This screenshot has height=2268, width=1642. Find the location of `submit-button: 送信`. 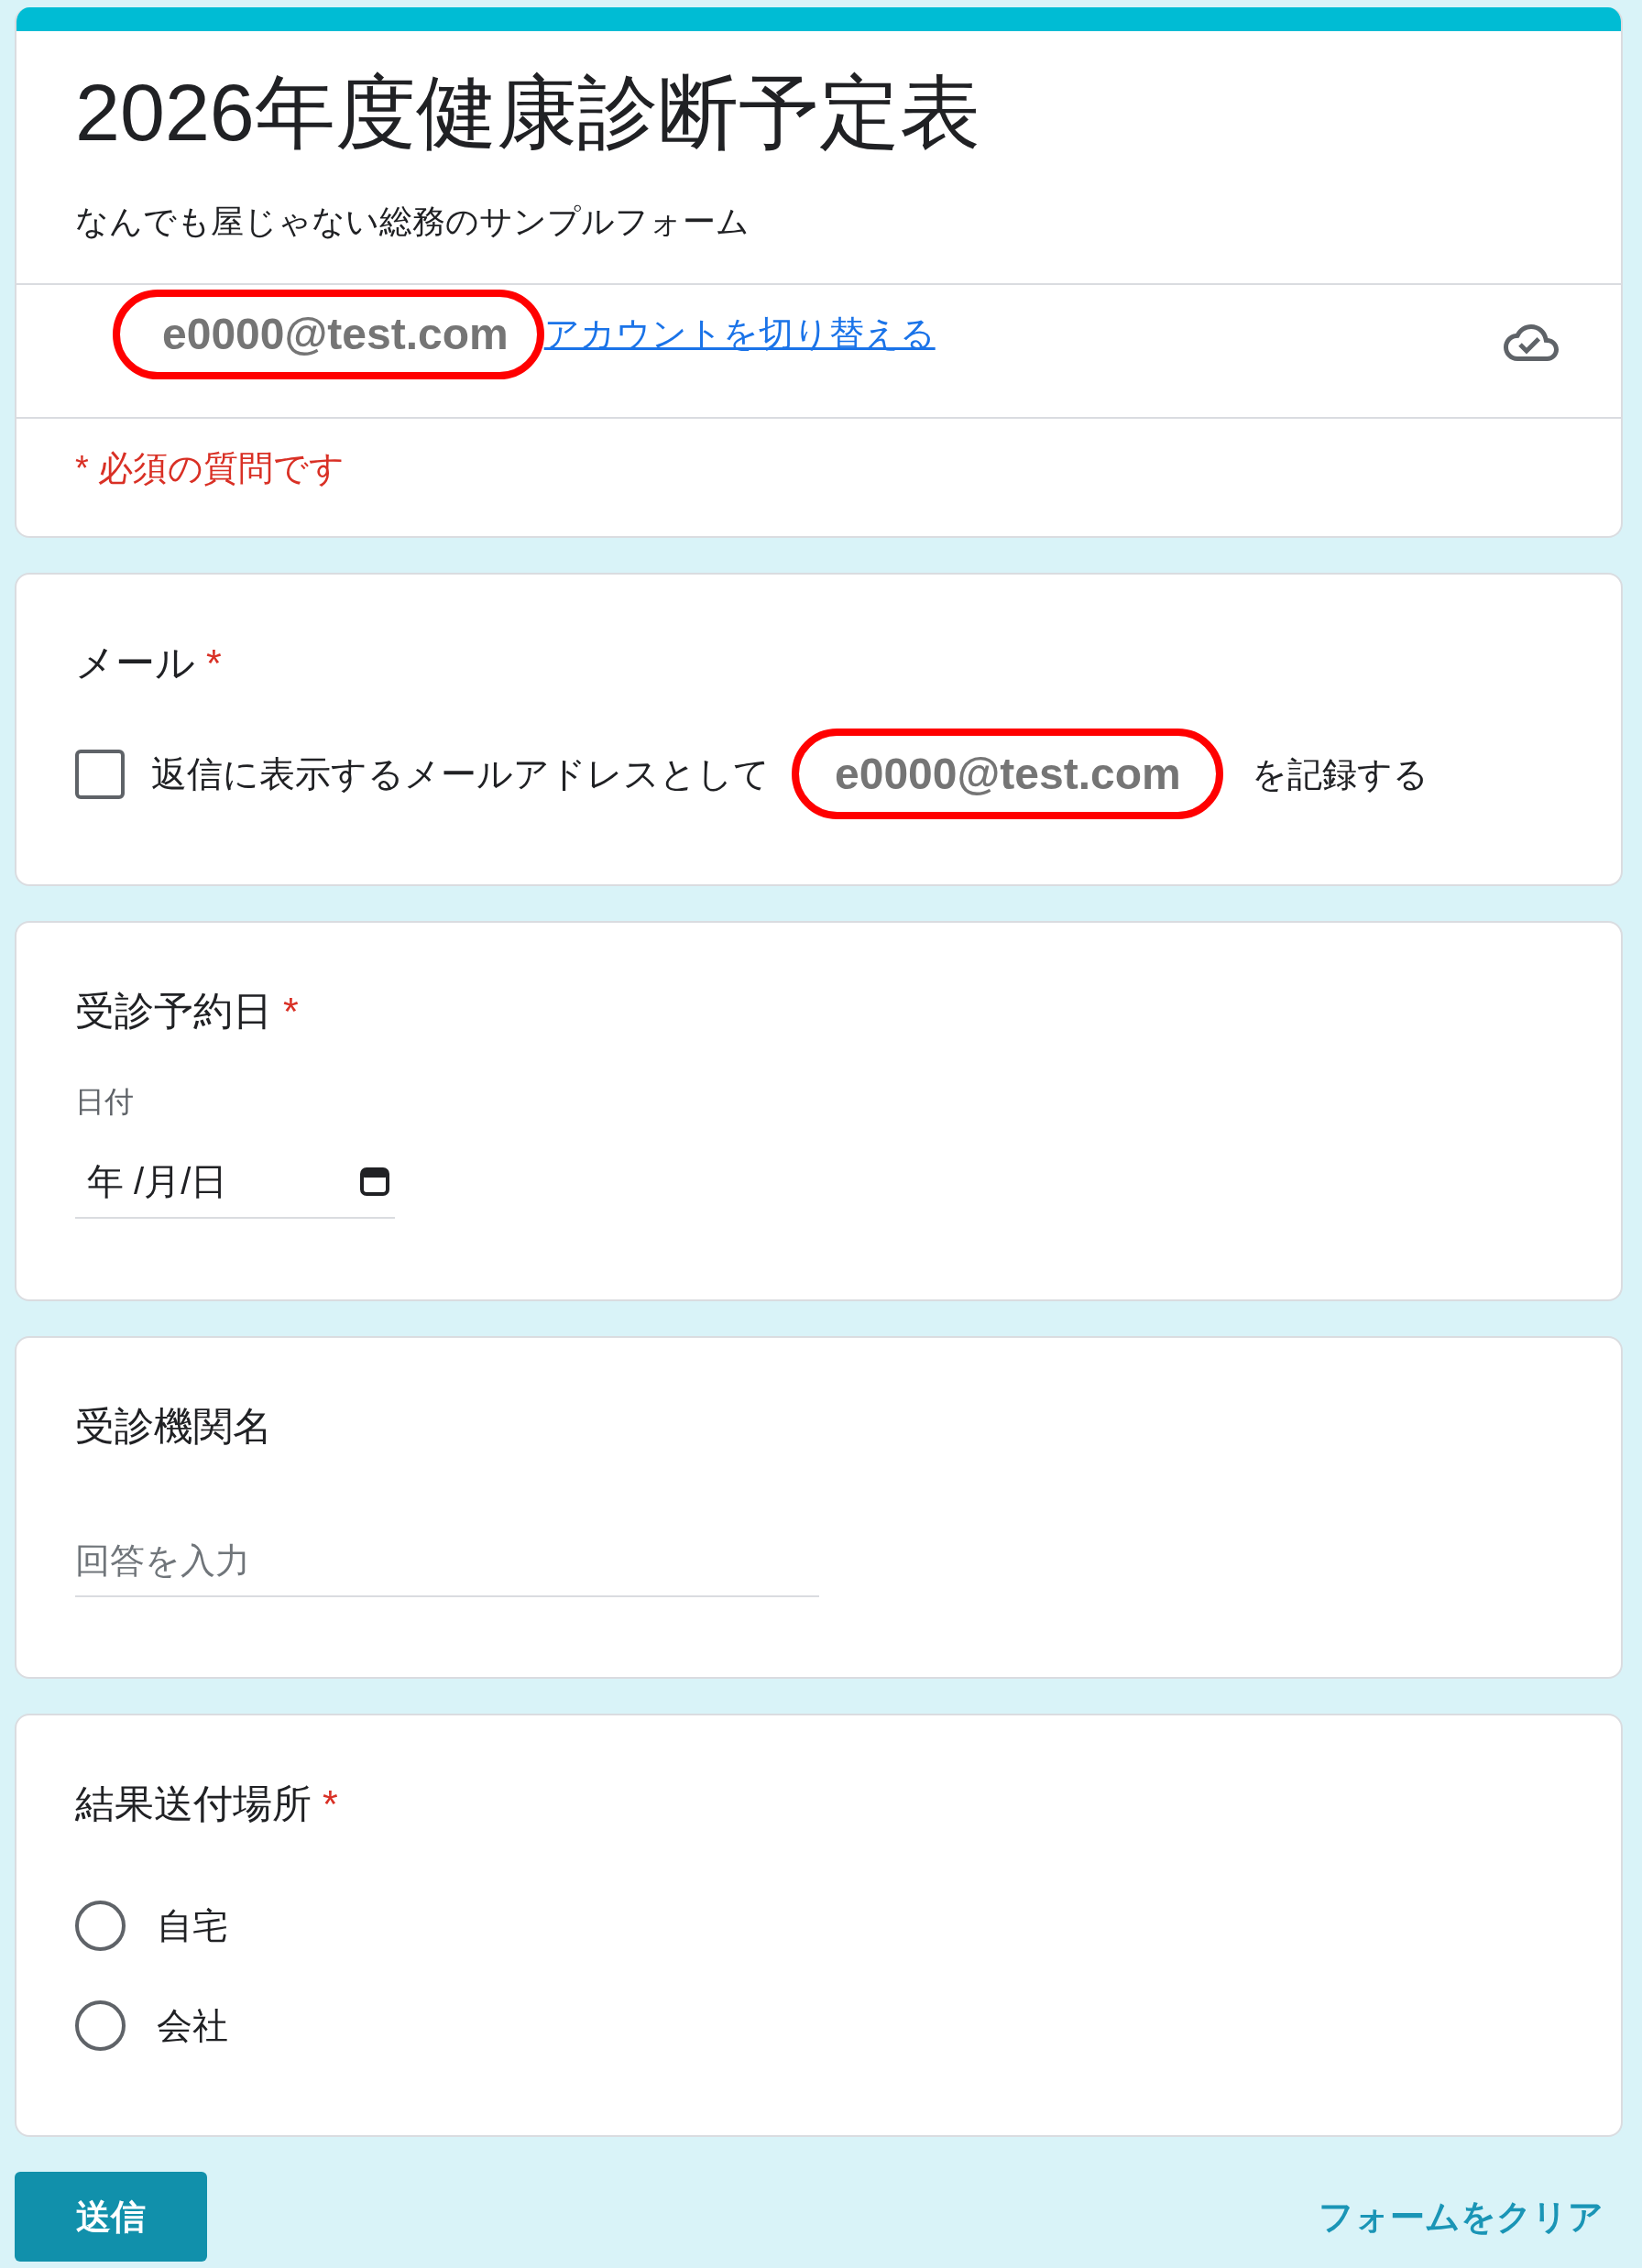

submit-button: 送信 is located at coordinates (111, 2217).